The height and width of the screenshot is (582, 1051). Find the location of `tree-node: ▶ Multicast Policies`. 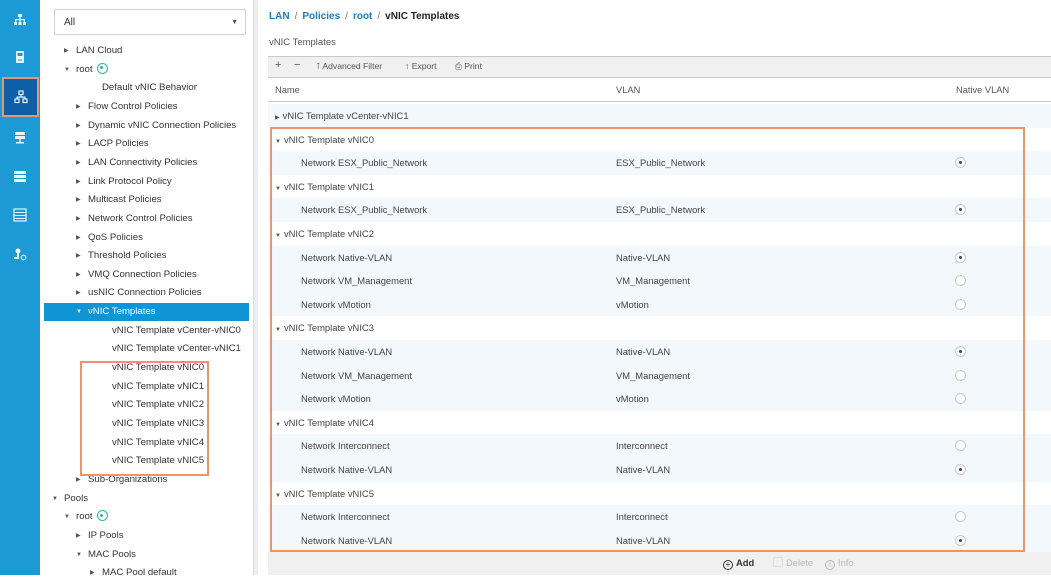

tree-node: ▶ Multicast Policies is located at coordinates (119, 200).